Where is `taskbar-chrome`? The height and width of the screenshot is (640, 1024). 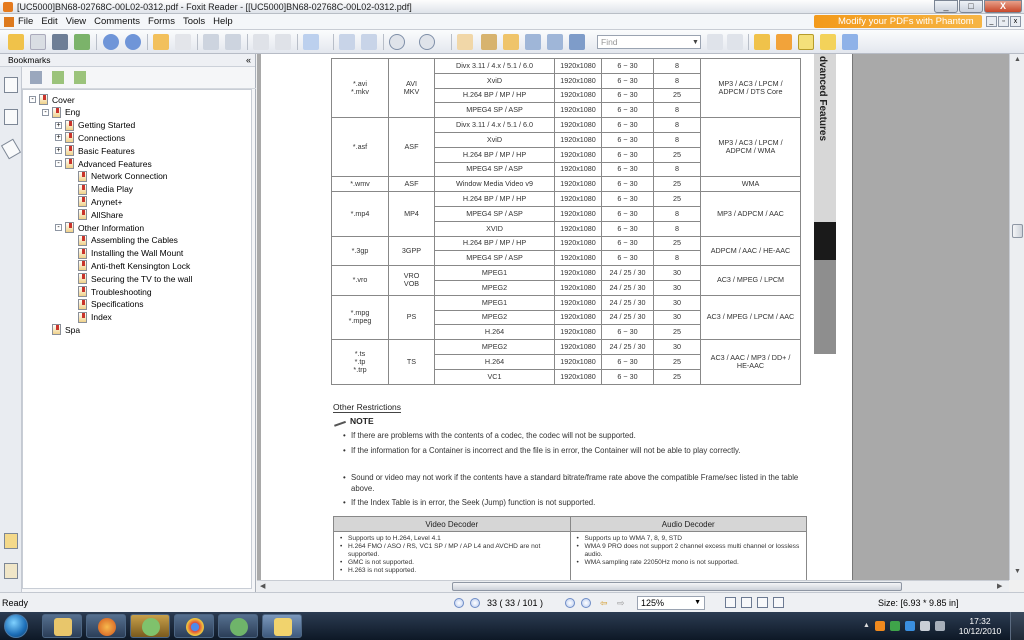
taskbar-chrome is located at coordinates (194, 626).